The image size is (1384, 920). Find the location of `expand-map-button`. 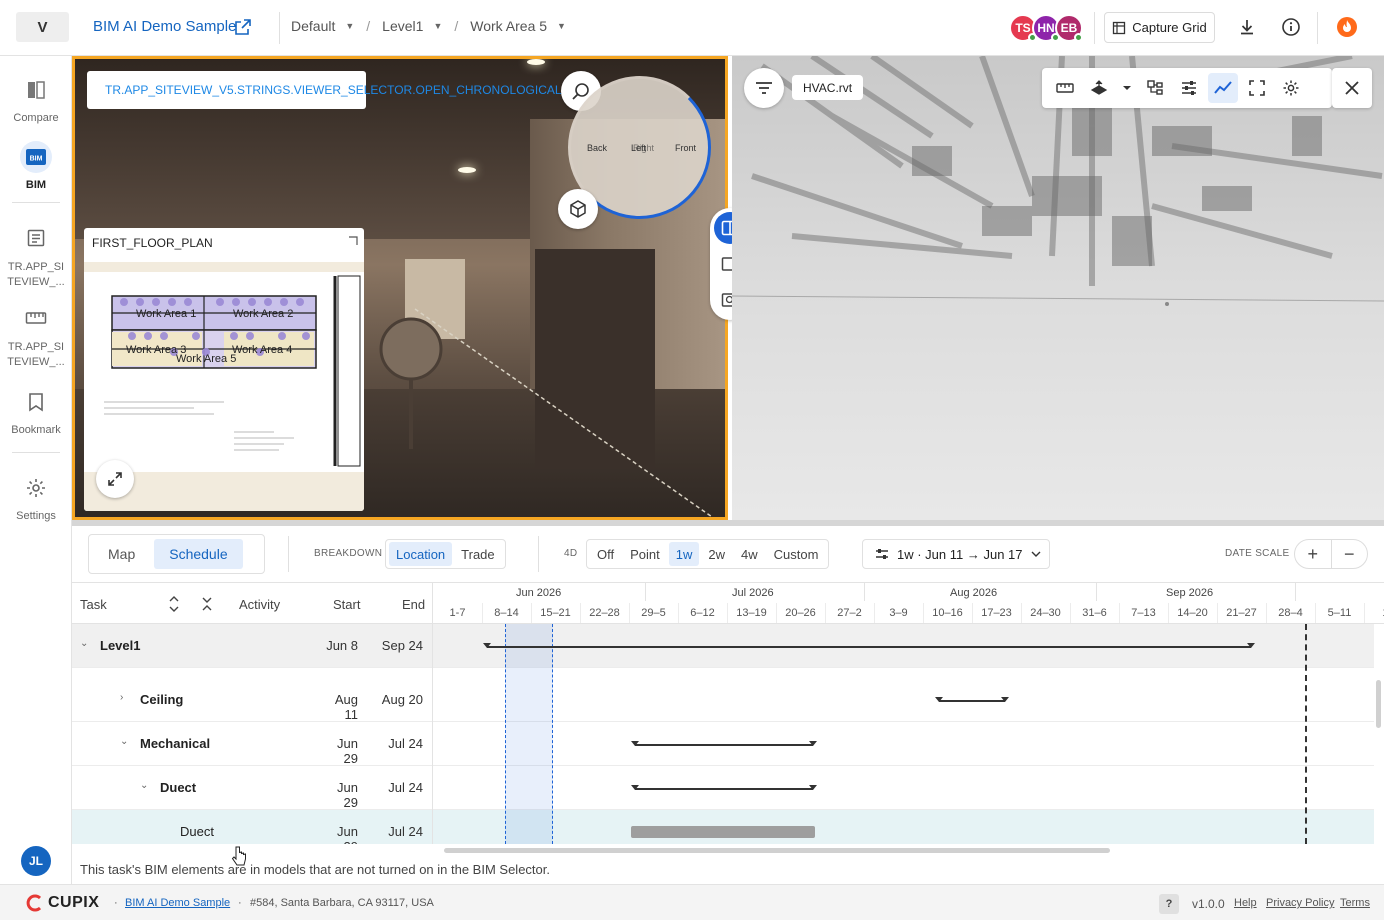

expand-map-button is located at coordinates (115, 479).